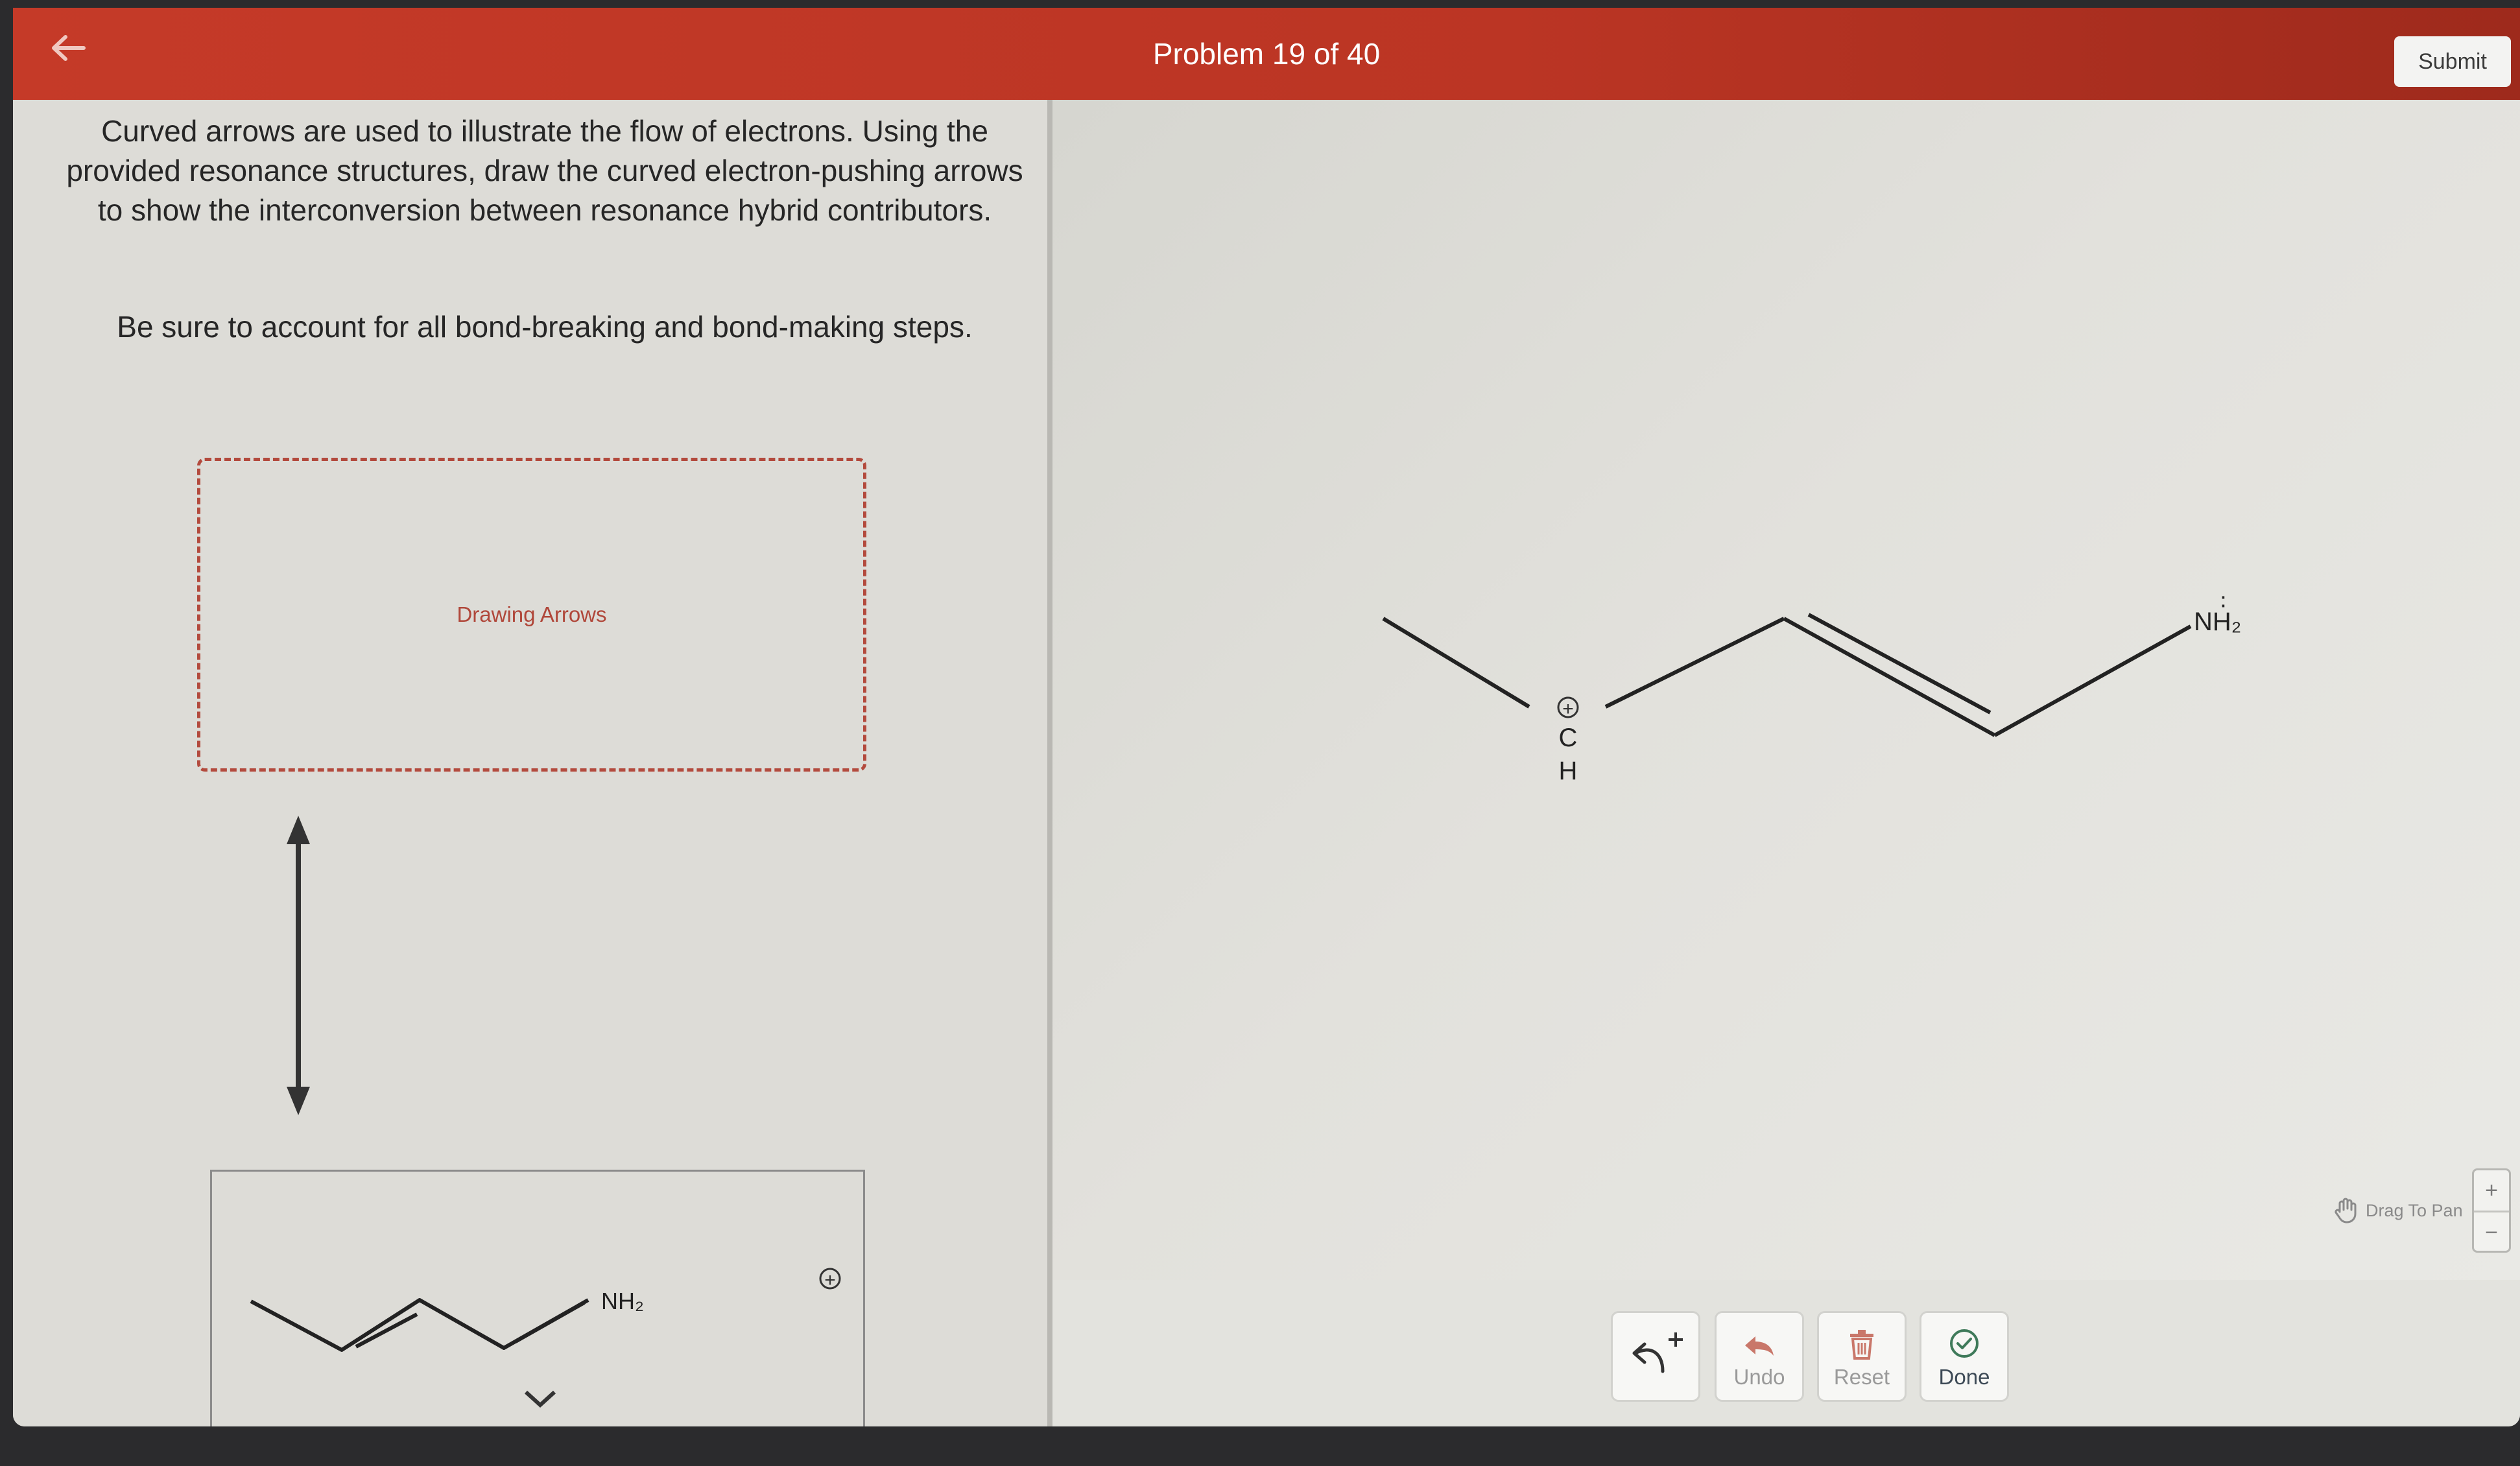  Describe the element at coordinates (1812, 688) in the screenshot. I see `canvas-molecule: + C H NH₂ ∶` at that location.